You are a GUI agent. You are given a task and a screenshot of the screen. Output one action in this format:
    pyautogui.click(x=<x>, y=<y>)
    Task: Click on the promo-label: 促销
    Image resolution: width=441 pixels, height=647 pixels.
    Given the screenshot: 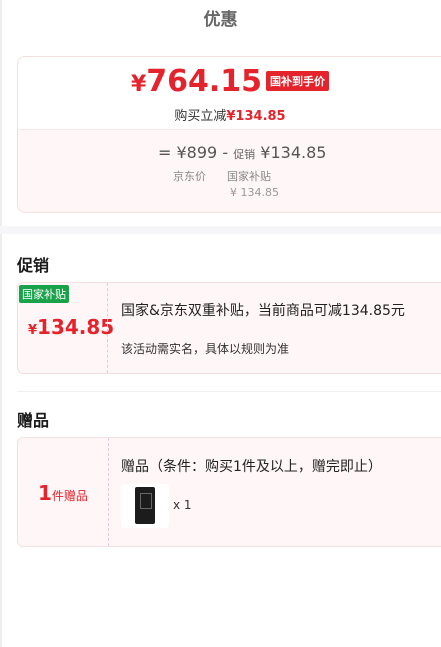 What is the action you would take?
    pyautogui.click(x=244, y=154)
    